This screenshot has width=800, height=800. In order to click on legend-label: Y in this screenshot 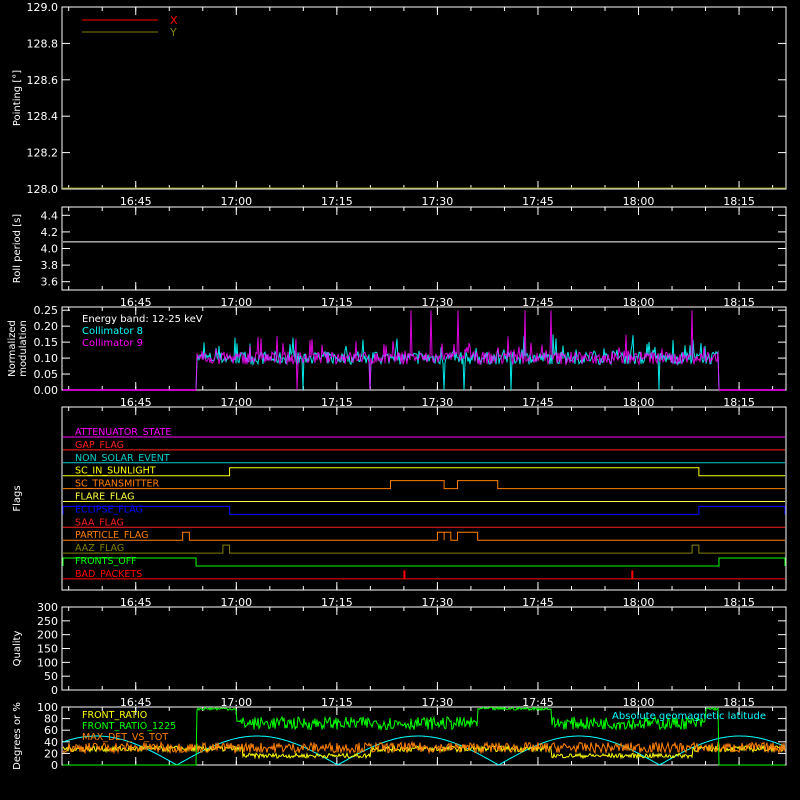, I will do `click(173, 32)`.